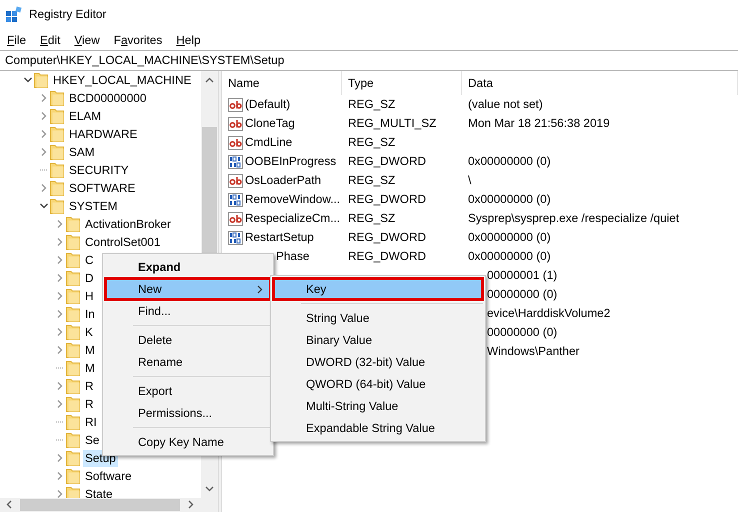 The width and height of the screenshot is (738, 512). What do you see at coordinates (533, 351) in the screenshot?
I see `value-data: Windows\Panther` at bounding box center [533, 351].